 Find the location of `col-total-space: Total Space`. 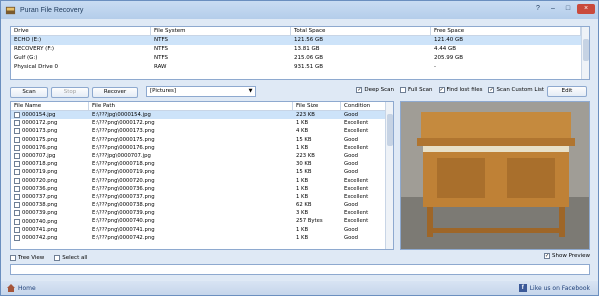

col-total-space: Total Space is located at coordinates (361, 31).